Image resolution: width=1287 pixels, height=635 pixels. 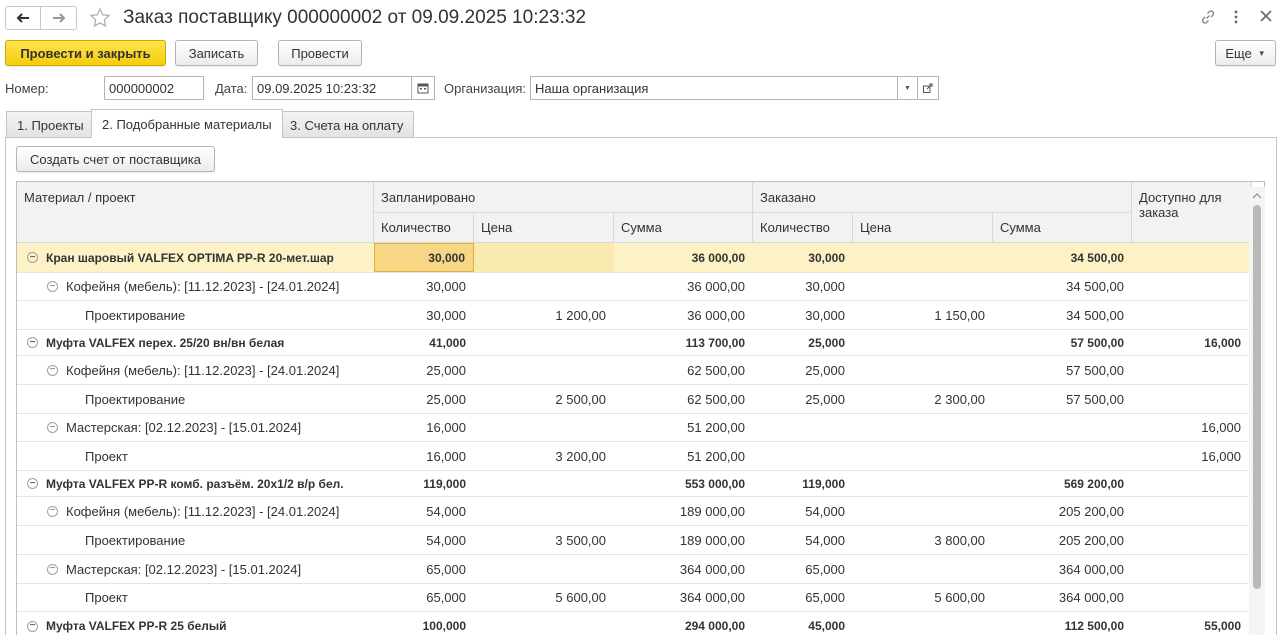 What do you see at coordinates (195, 212) in the screenshot?
I see `column-header-material: Материал / проект` at bounding box center [195, 212].